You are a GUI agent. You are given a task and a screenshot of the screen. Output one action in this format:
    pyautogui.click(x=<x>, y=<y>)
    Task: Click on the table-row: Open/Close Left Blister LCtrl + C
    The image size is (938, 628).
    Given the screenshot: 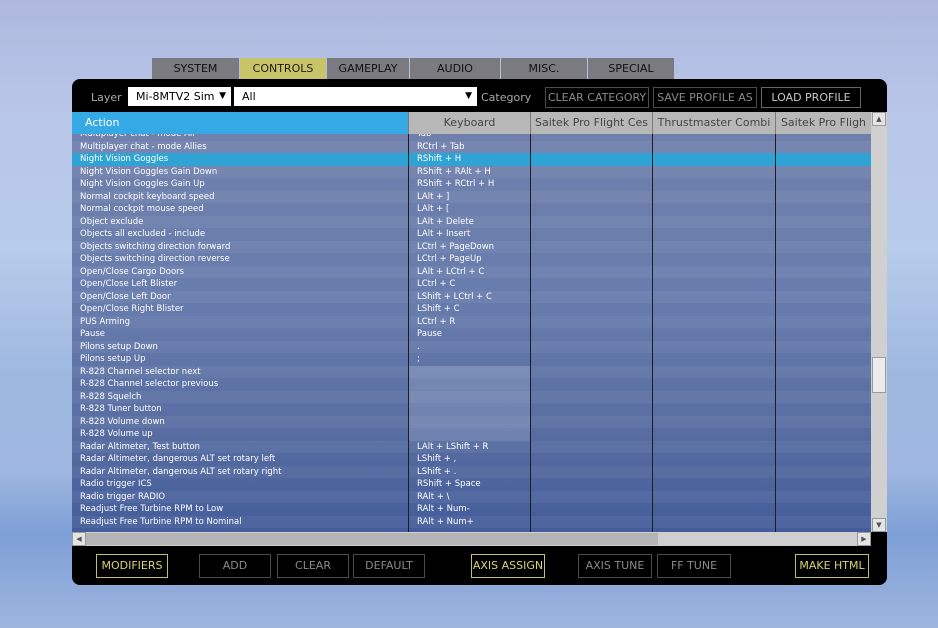 What is the action you would take?
    pyautogui.click(x=471, y=284)
    